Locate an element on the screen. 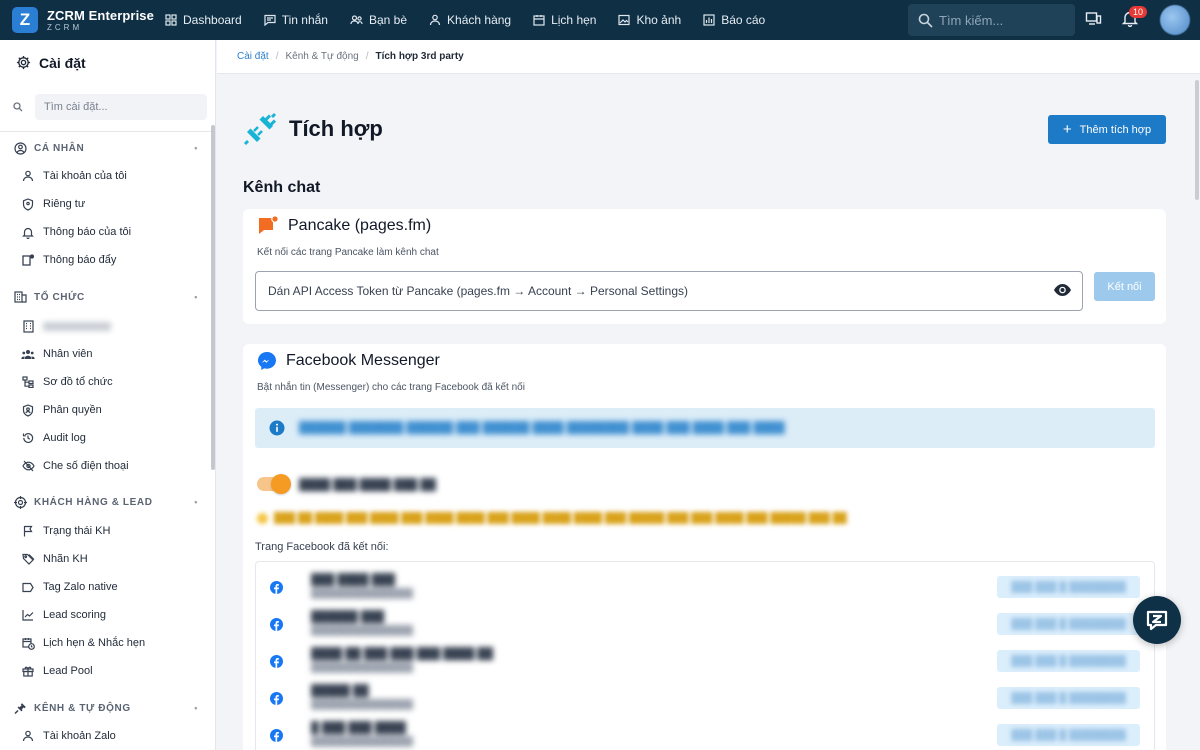 The width and height of the screenshot is (1200, 750). trend-icon is located at coordinates (28, 615).